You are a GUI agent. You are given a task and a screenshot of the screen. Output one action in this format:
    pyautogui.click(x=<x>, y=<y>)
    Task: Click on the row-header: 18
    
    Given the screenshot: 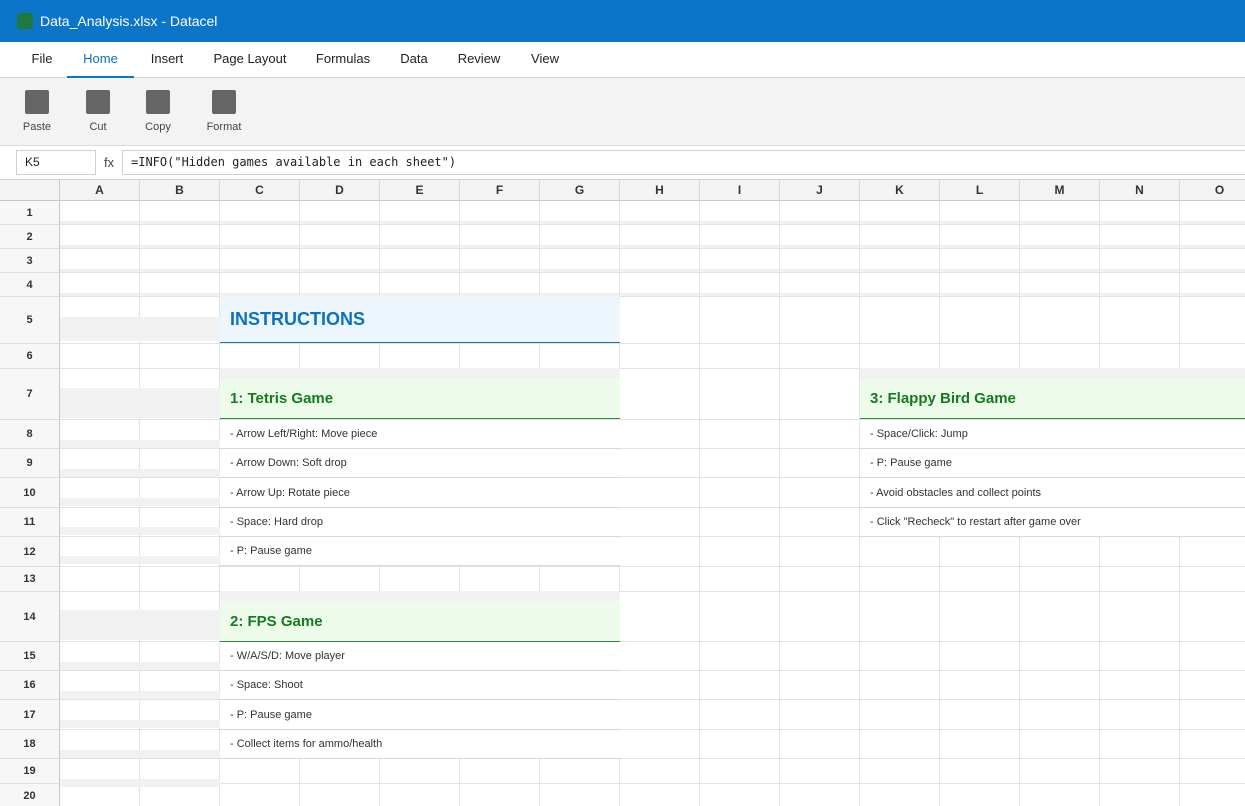 What is the action you would take?
    pyautogui.click(x=30, y=744)
    